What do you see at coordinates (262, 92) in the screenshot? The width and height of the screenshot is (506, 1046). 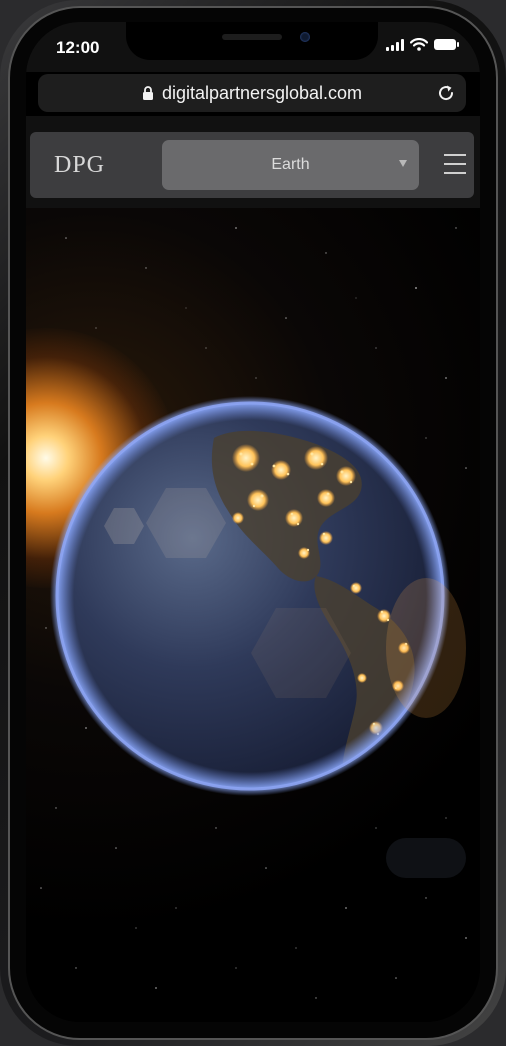 I see `url-text: digitalpartnersglobal.com` at bounding box center [262, 92].